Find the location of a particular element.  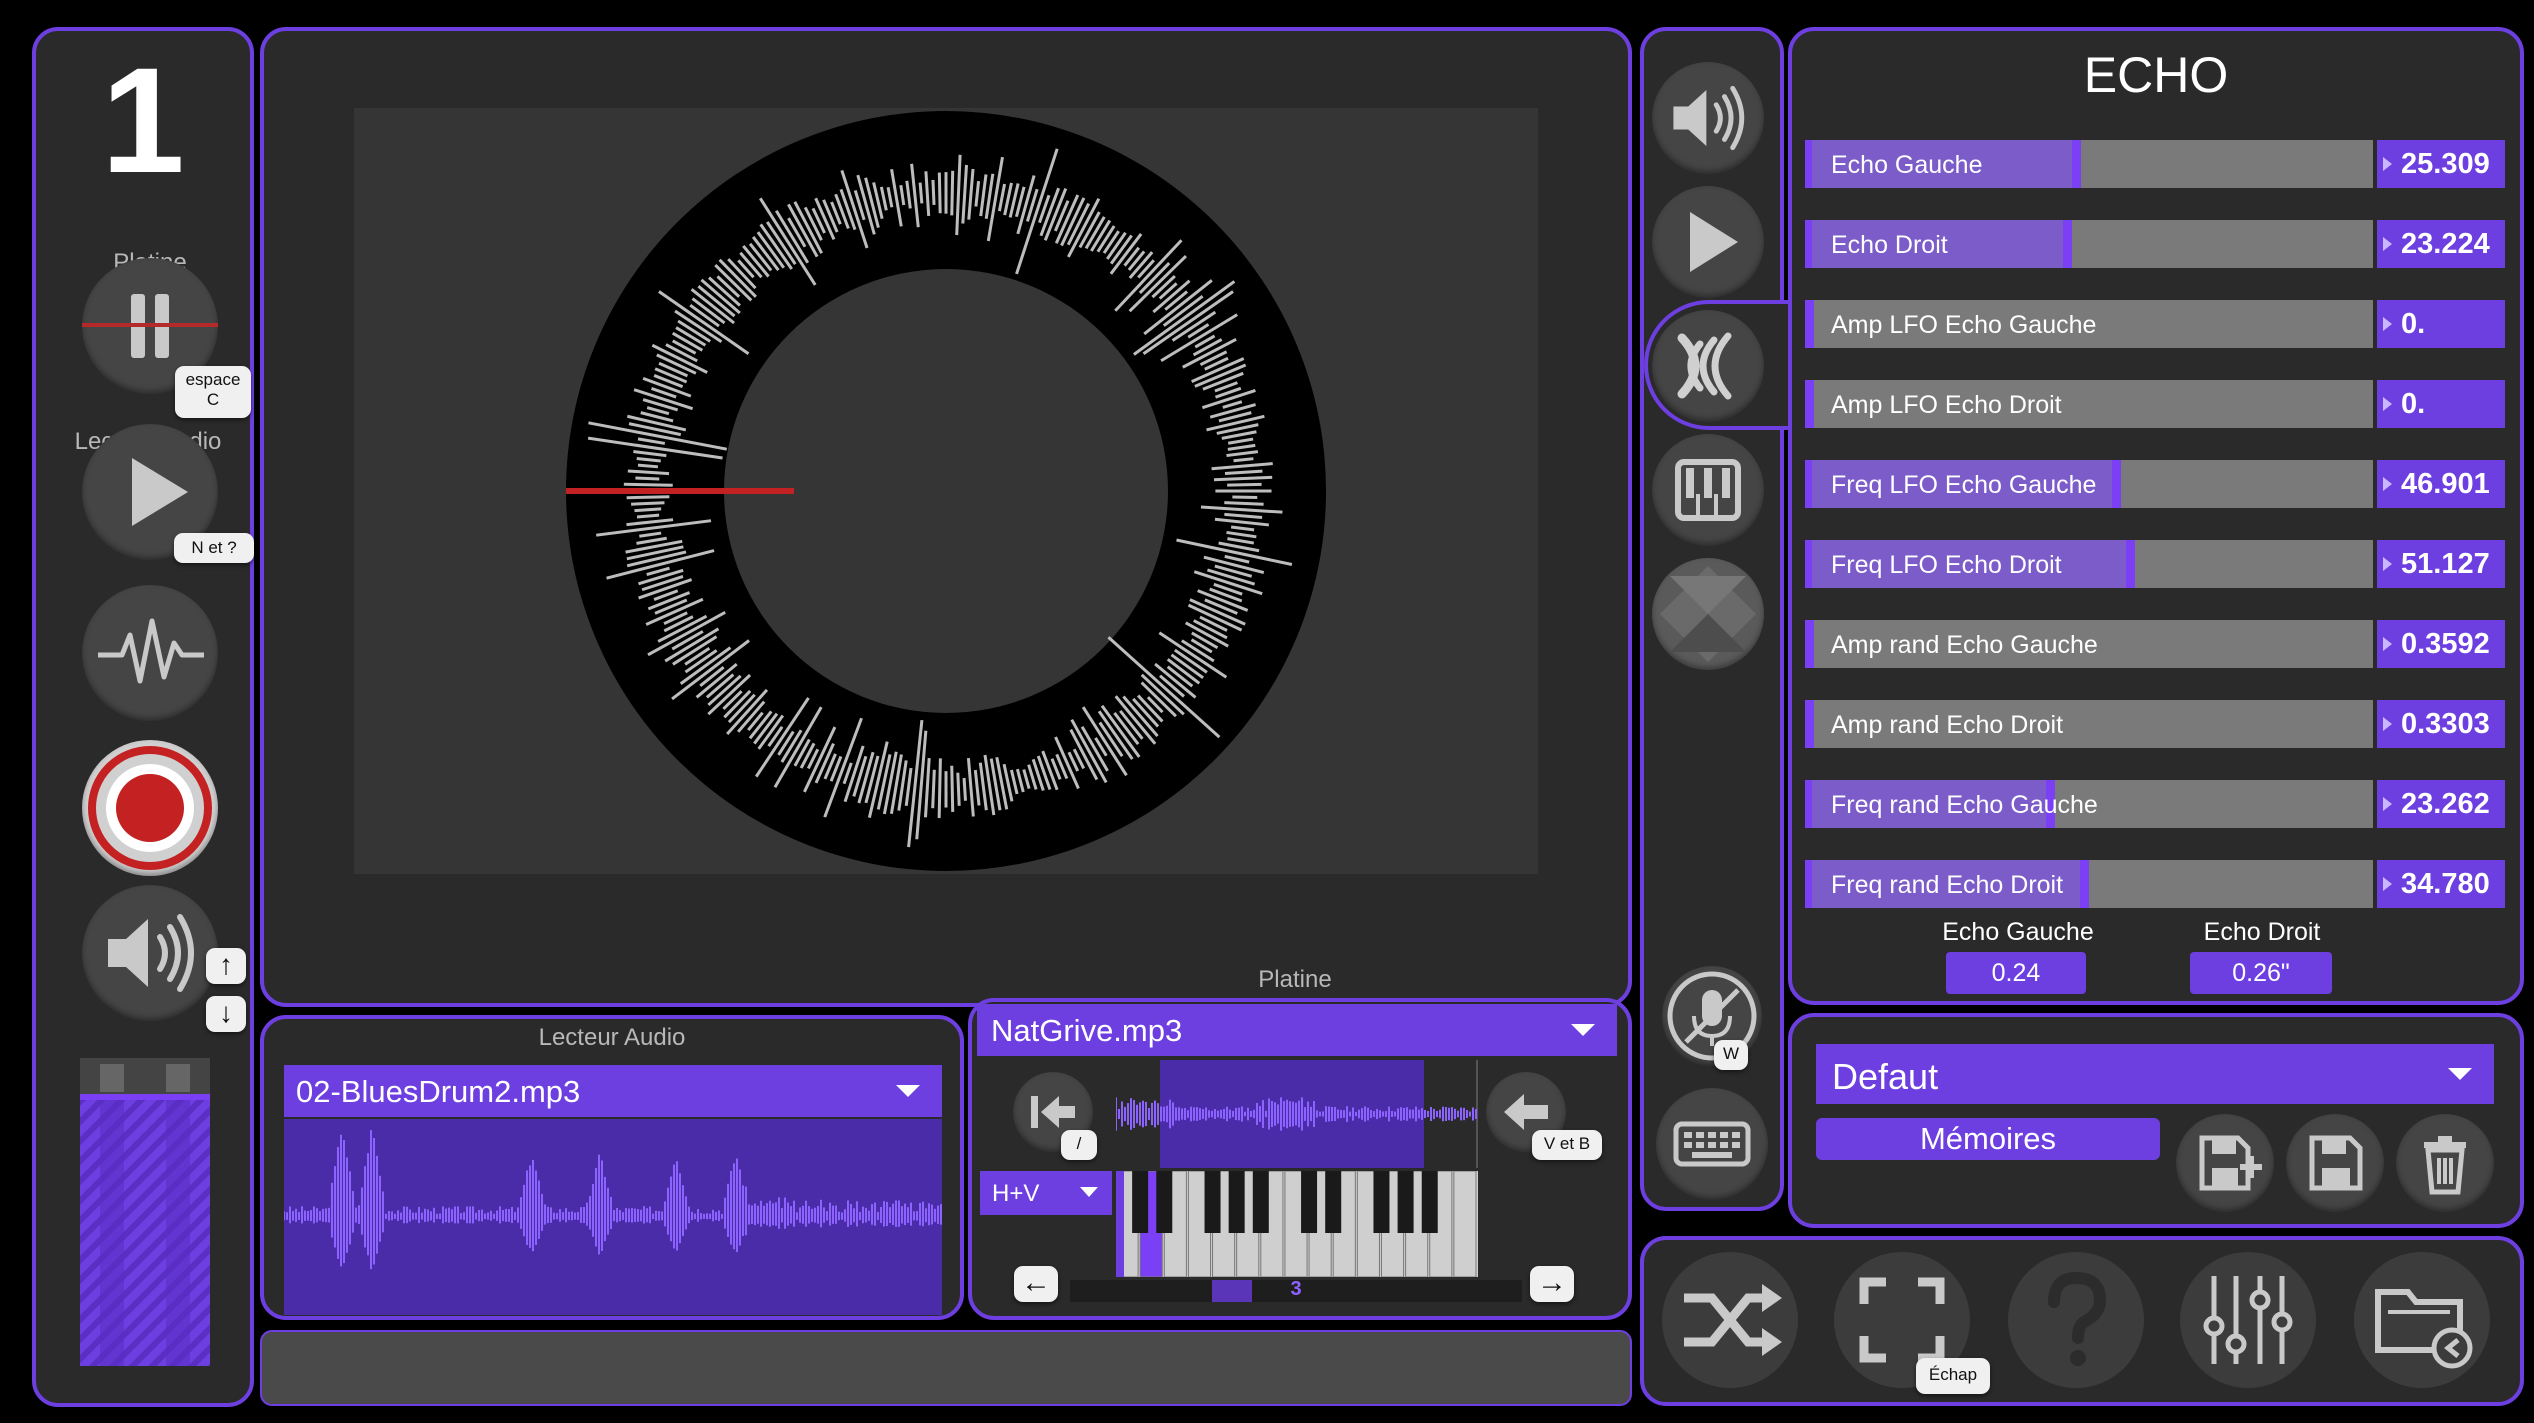

piano-keyboard is located at coordinates (1296, 1224).